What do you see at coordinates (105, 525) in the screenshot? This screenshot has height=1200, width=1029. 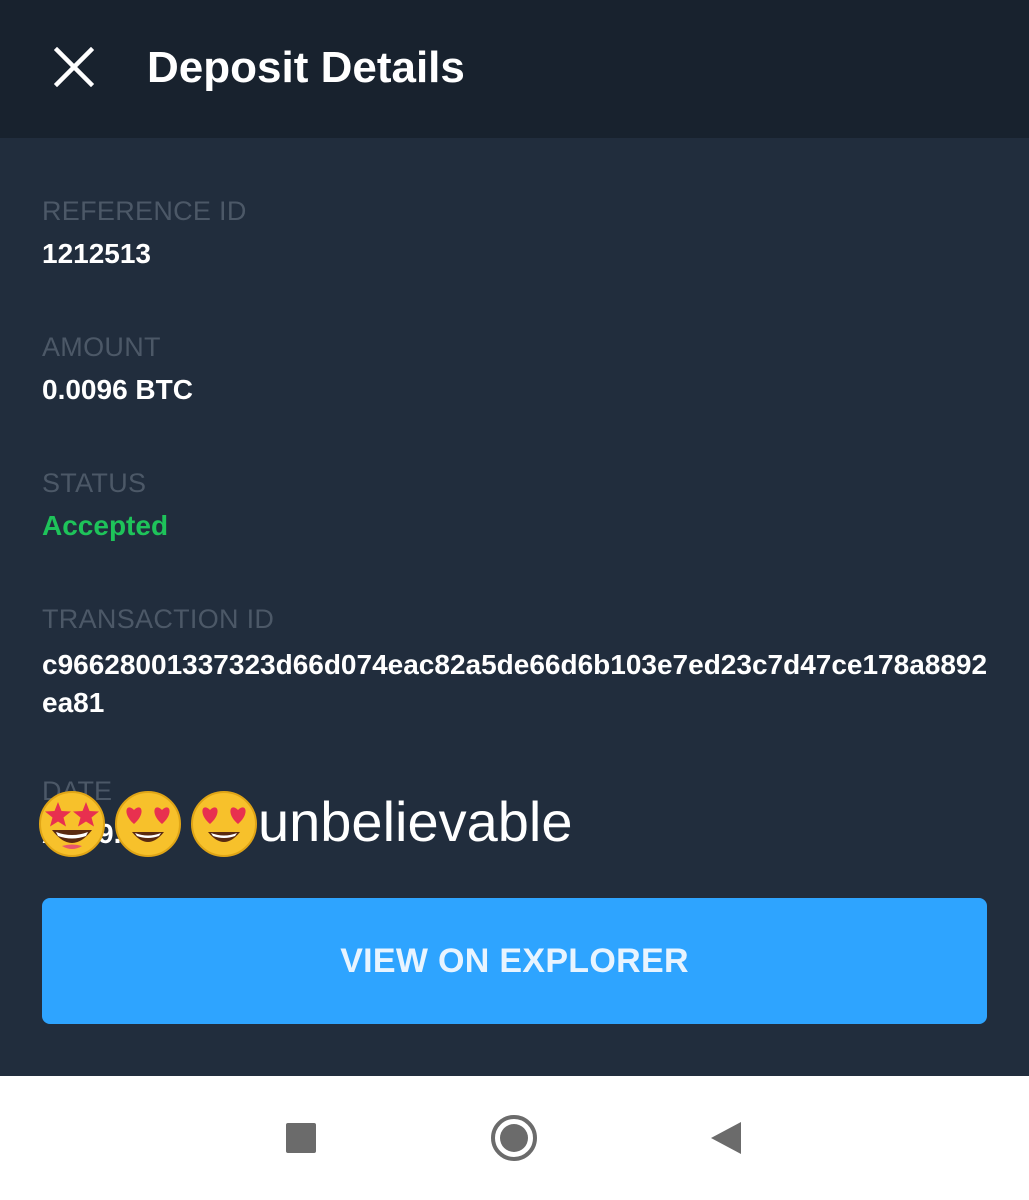 I see `status-value: Accepted` at bounding box center [105, 525].